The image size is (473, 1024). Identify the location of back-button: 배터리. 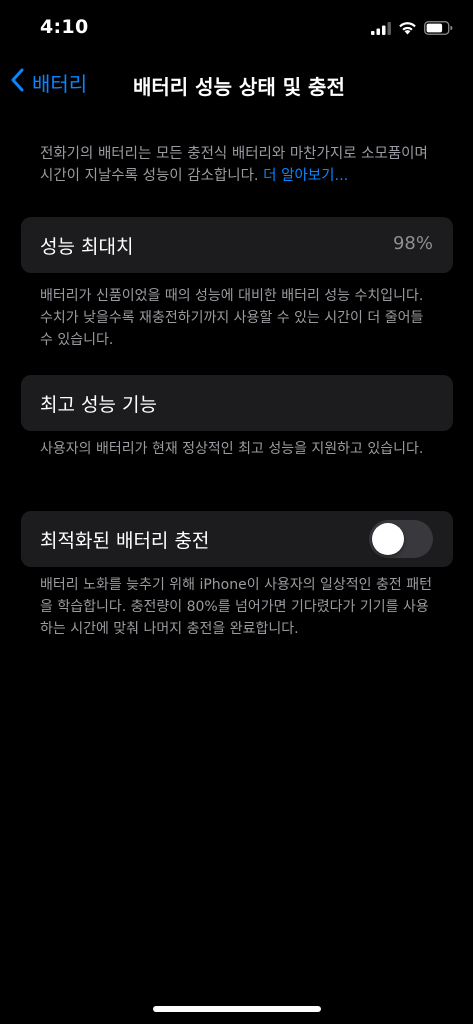
(48, 82).